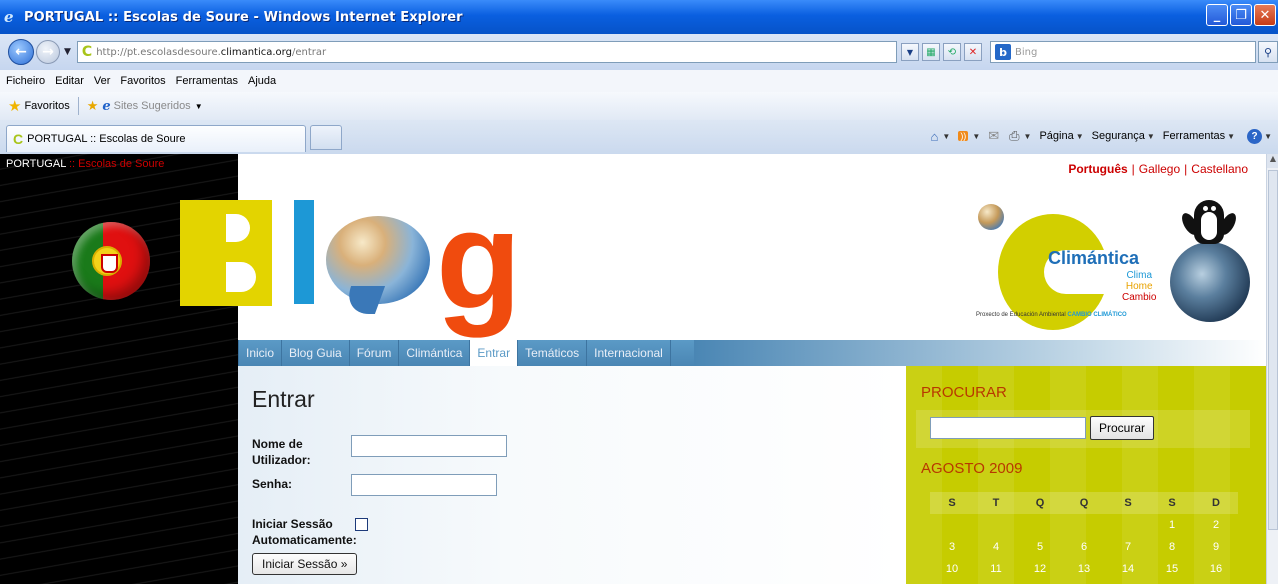 This screenshot has height=584, width=1278. Describe the element at coordinates (1172, 503) in the screenshot. I see `calendar-day-header: S` at that location.